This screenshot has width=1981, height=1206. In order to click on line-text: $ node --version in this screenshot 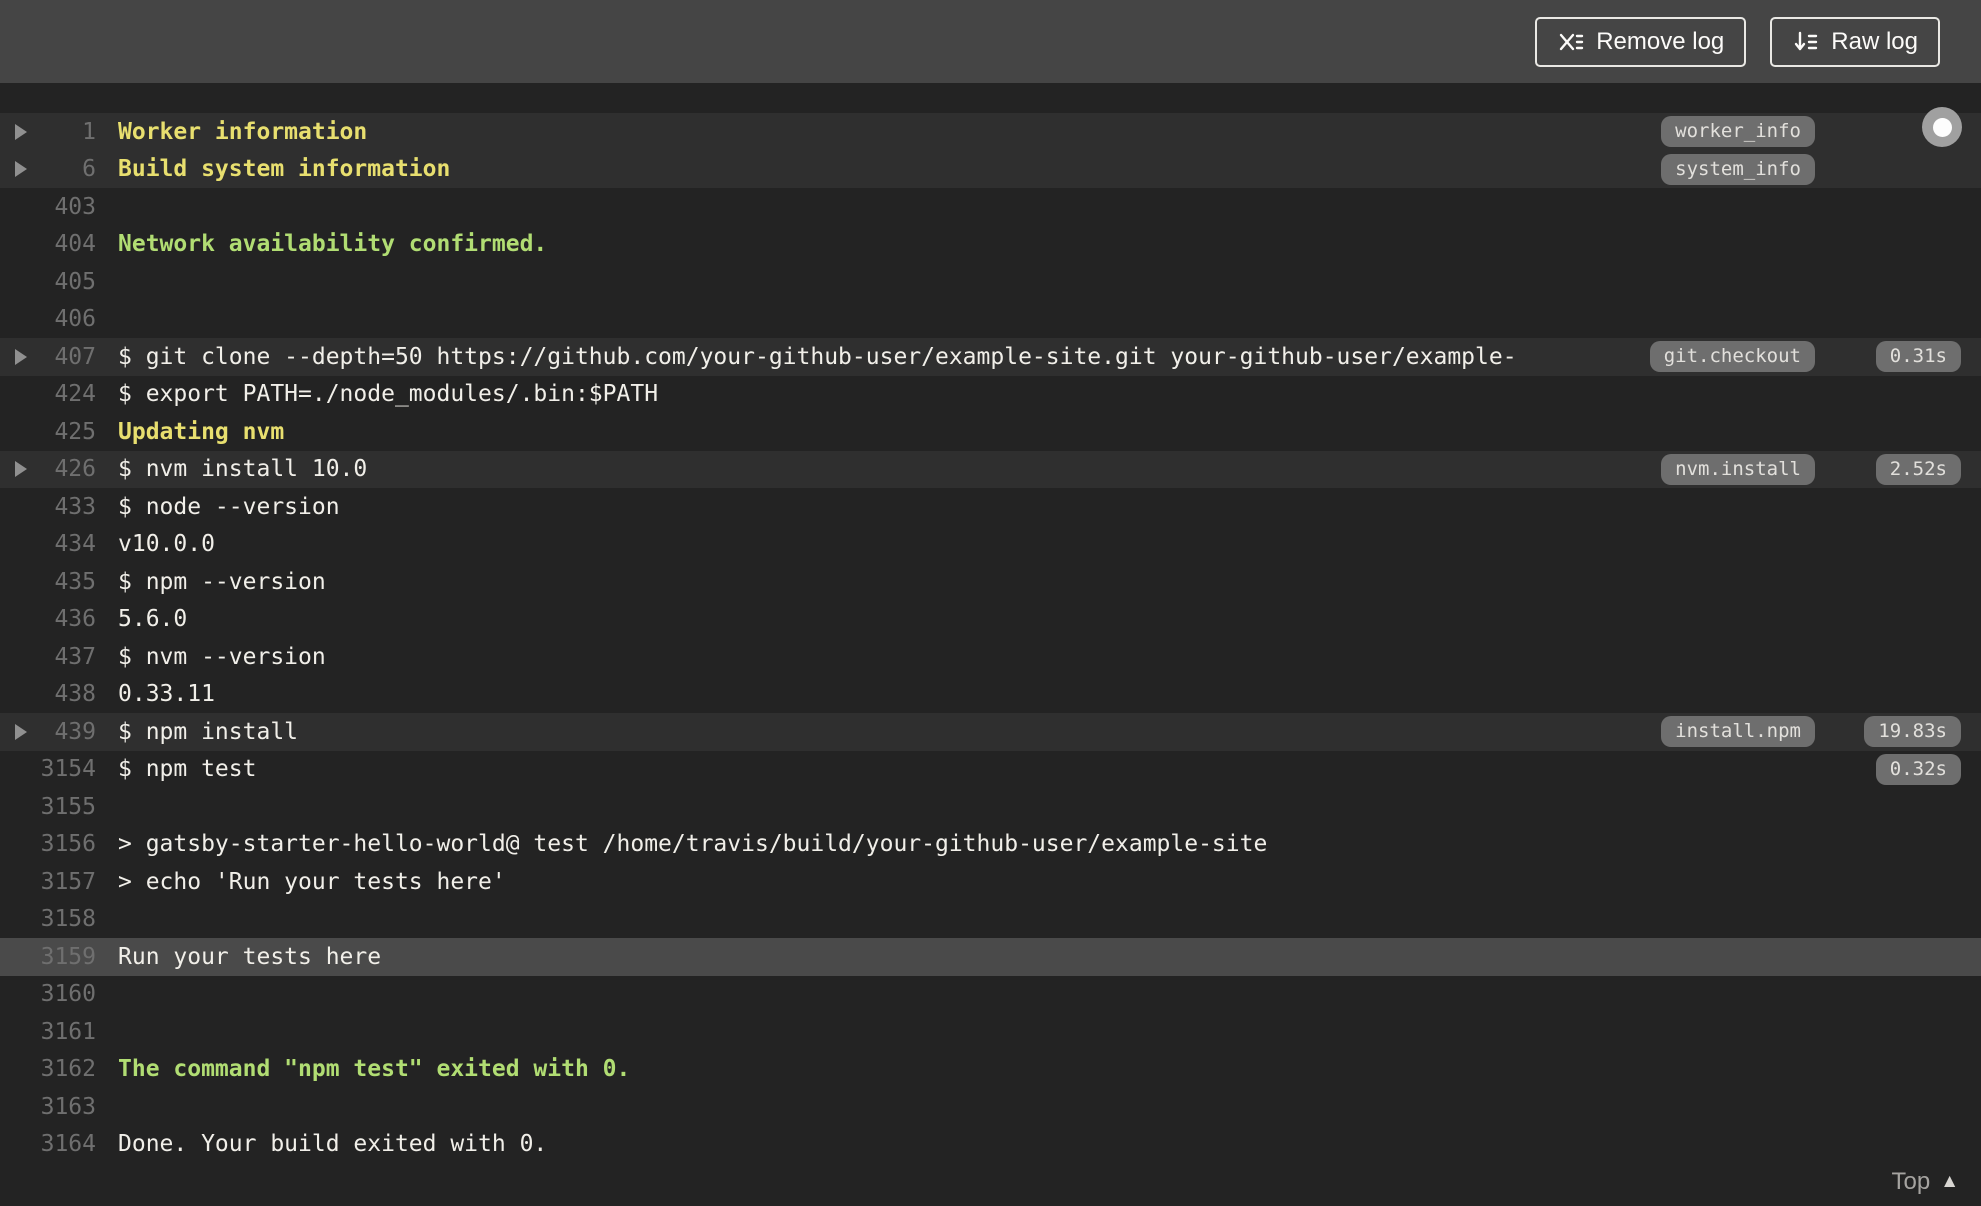, I will do `click(229, 506)`.